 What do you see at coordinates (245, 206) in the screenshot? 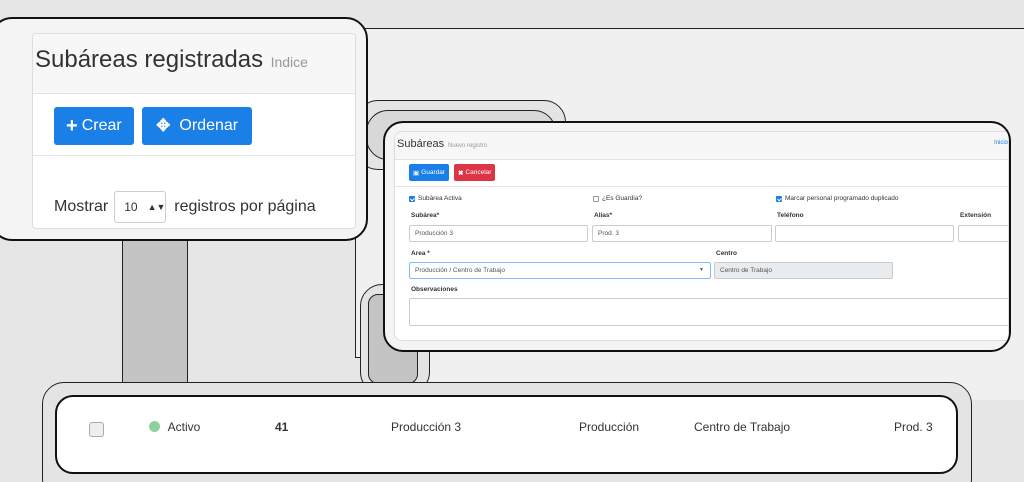
I see `show-suffix: registros por página` at bounding box center [245, 206].